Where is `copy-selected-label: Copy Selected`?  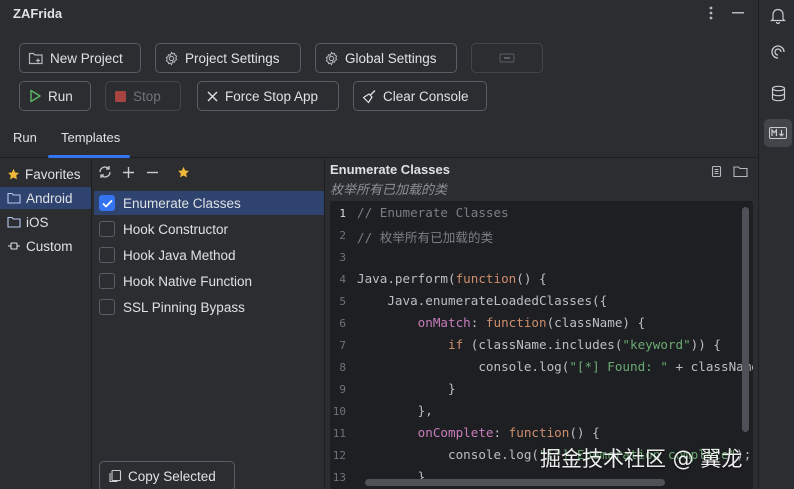 copy-selected-label: Copy Selected is located at coordinates (172, 476).